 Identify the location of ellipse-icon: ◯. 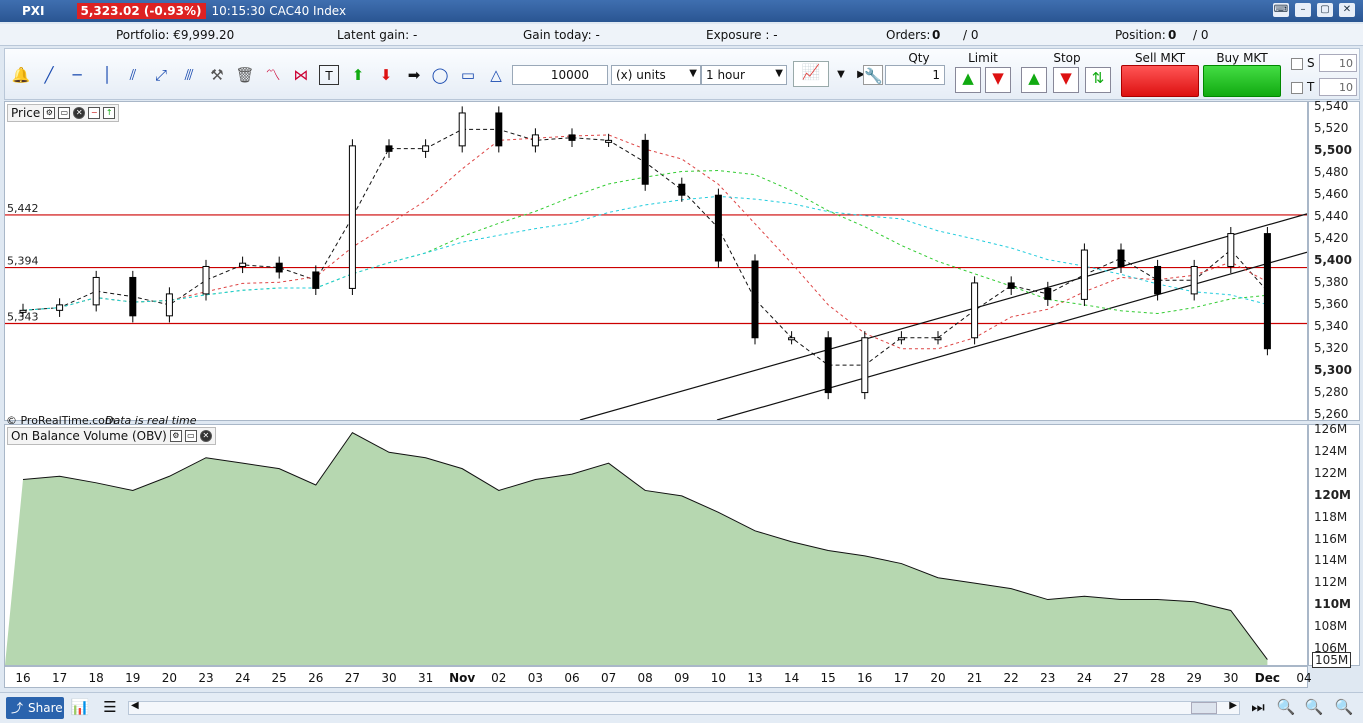
(440, 75).